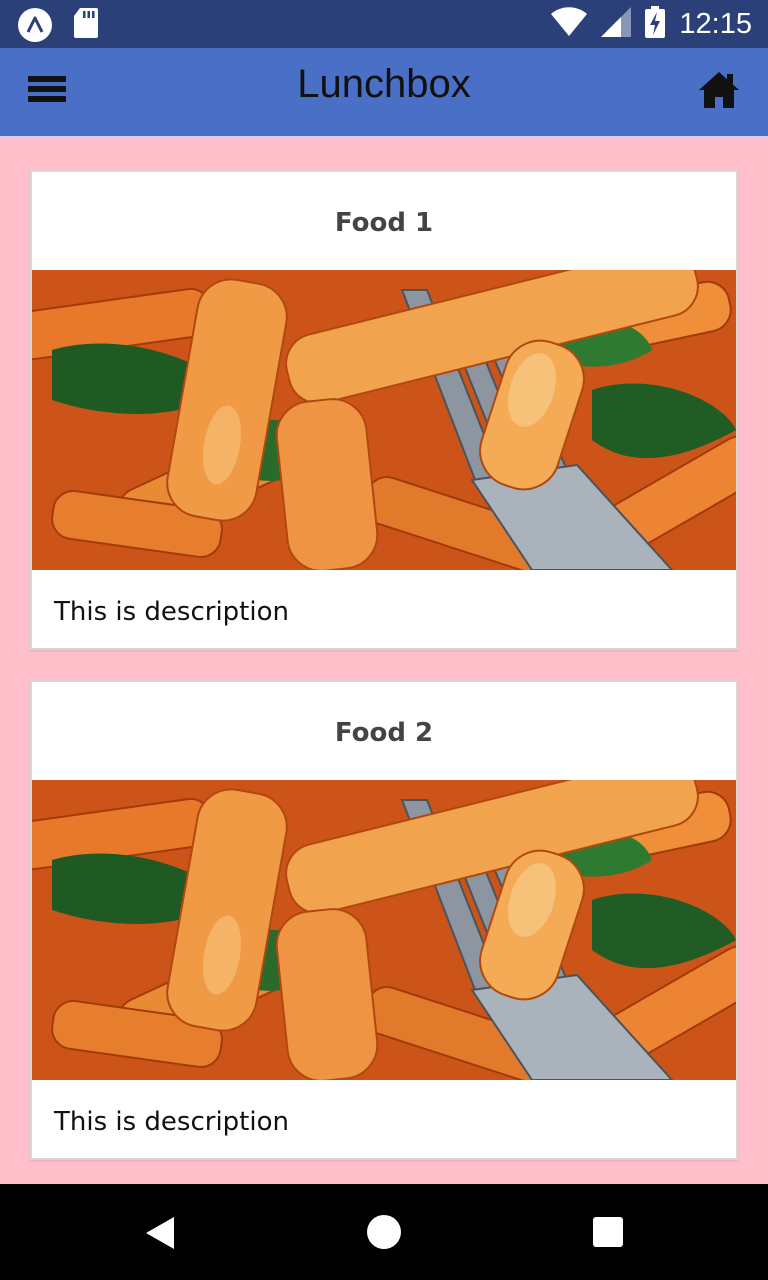 The width and height of the screenshot is (768, 1280). I want to click on wifi-icon, so click(569, 24).